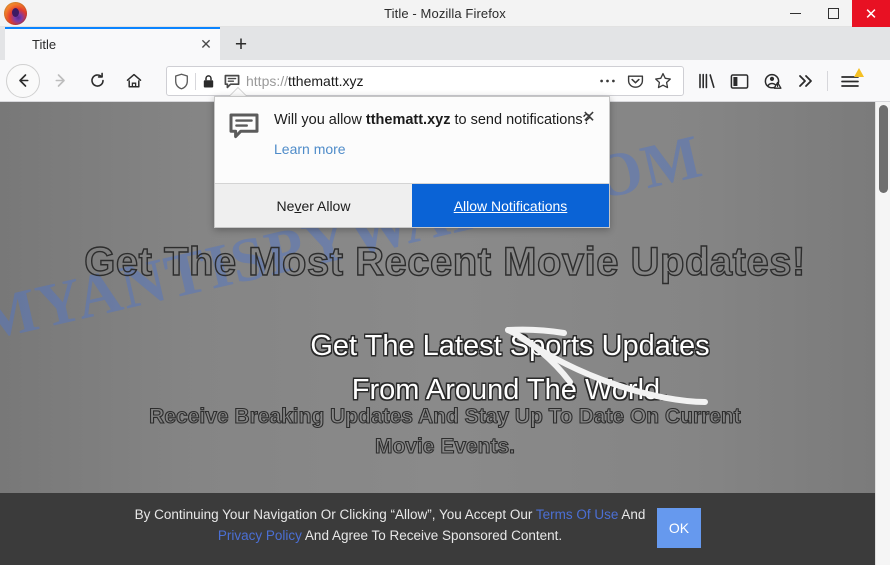  Describe the element at coordinates (326, 81) in the screenshot. I see `url-host: tthematt.xyz` at that location.